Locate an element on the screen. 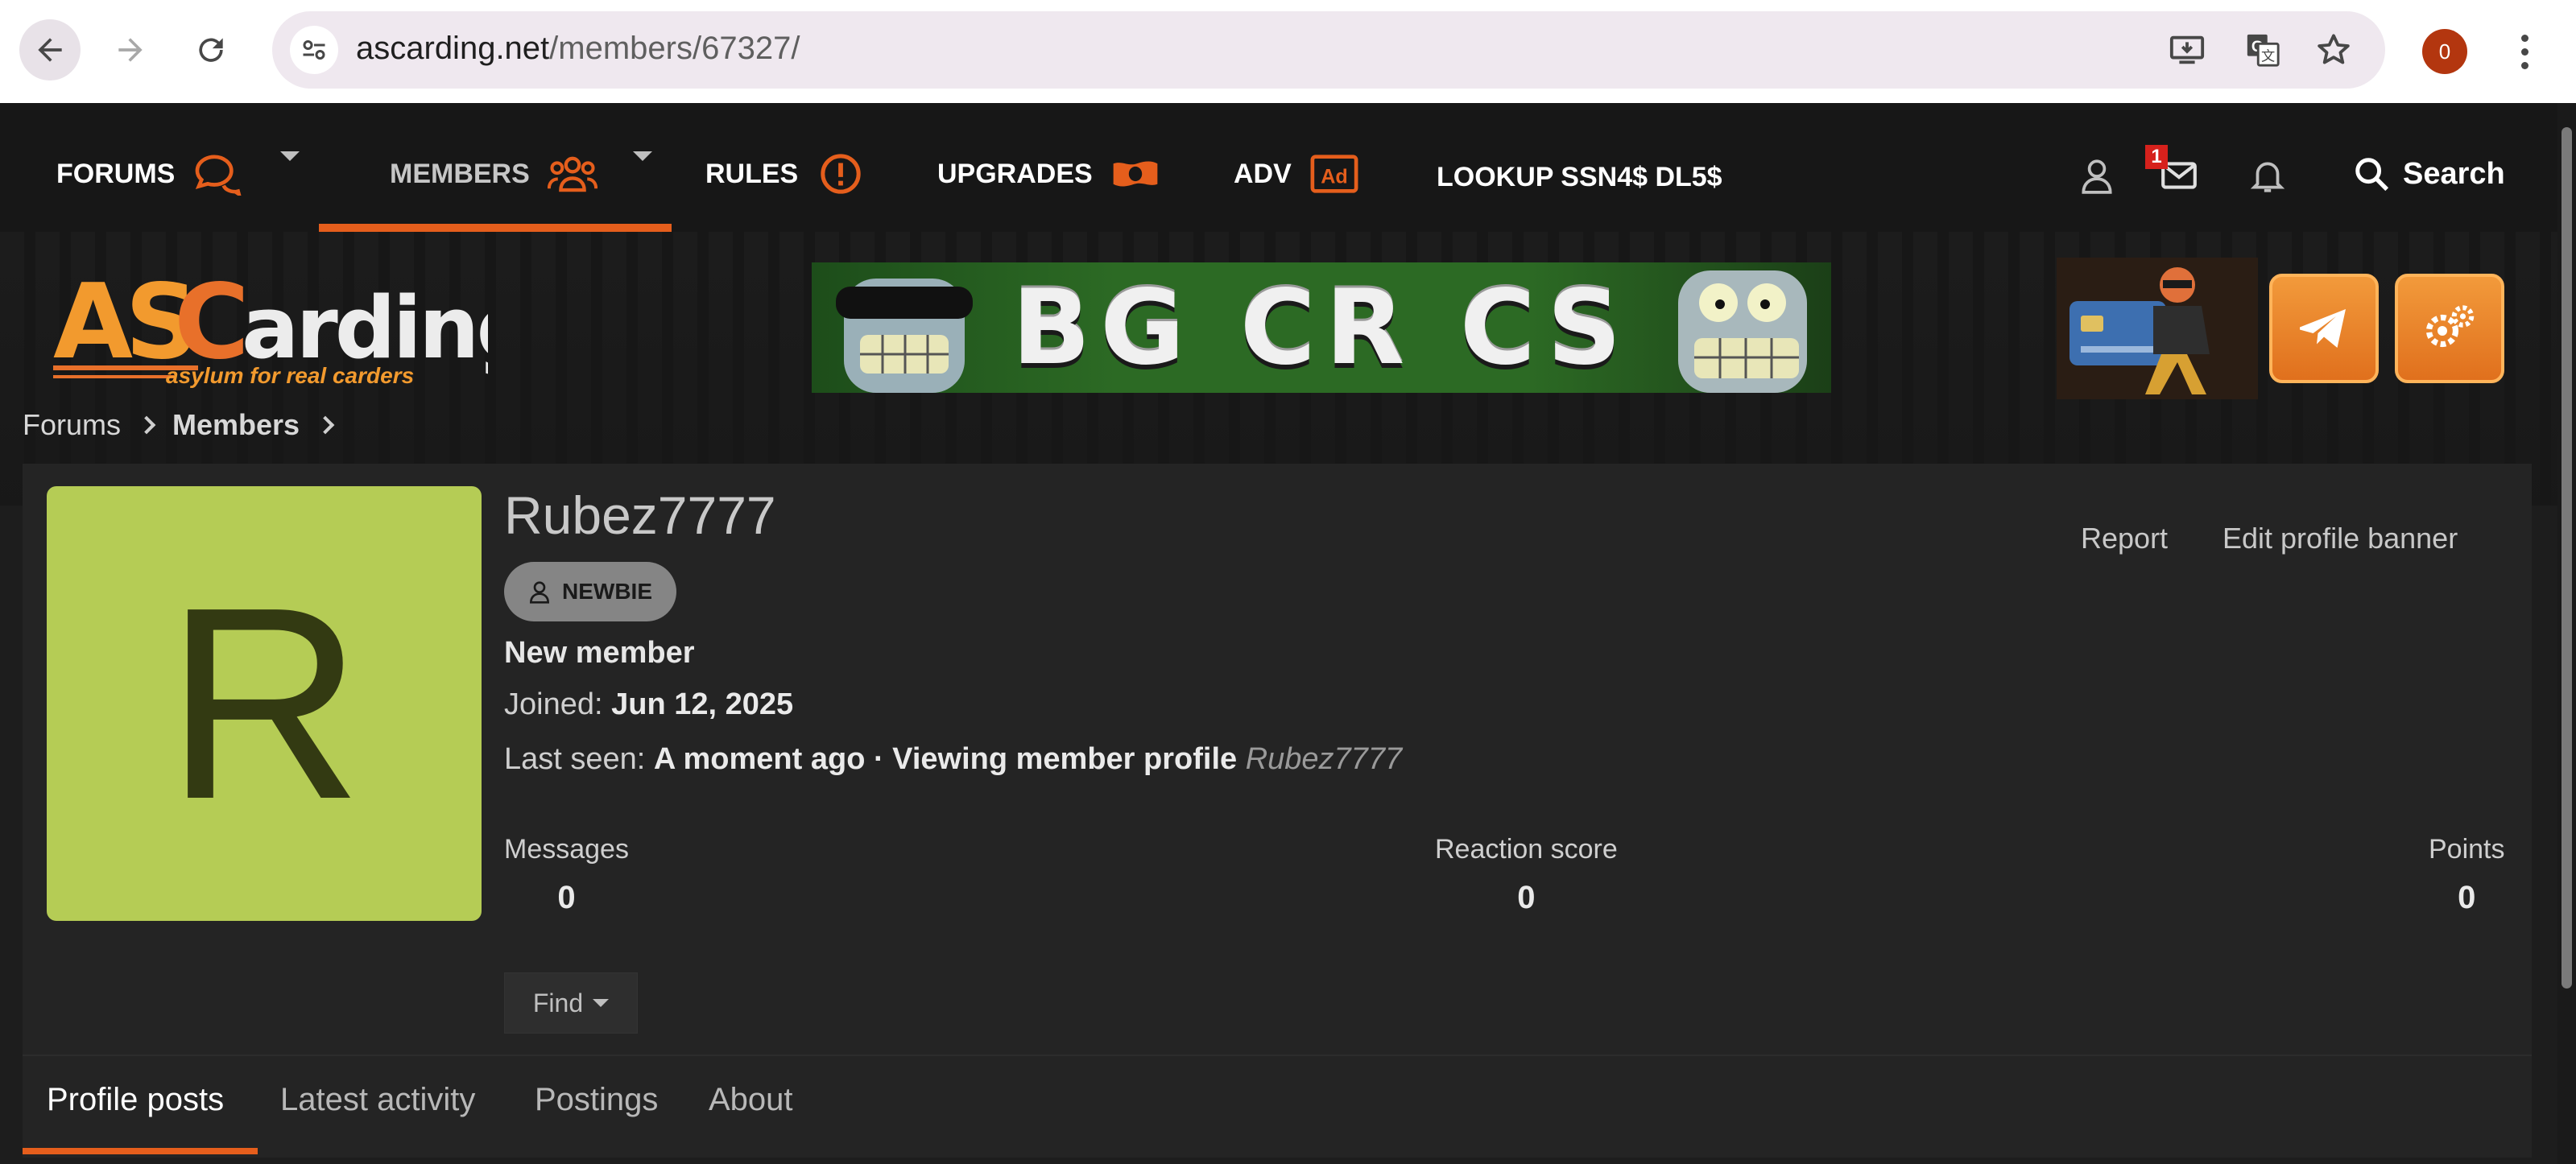  stat-reaction-score: Reaction score 0 is located at coordinates (1527, 875).